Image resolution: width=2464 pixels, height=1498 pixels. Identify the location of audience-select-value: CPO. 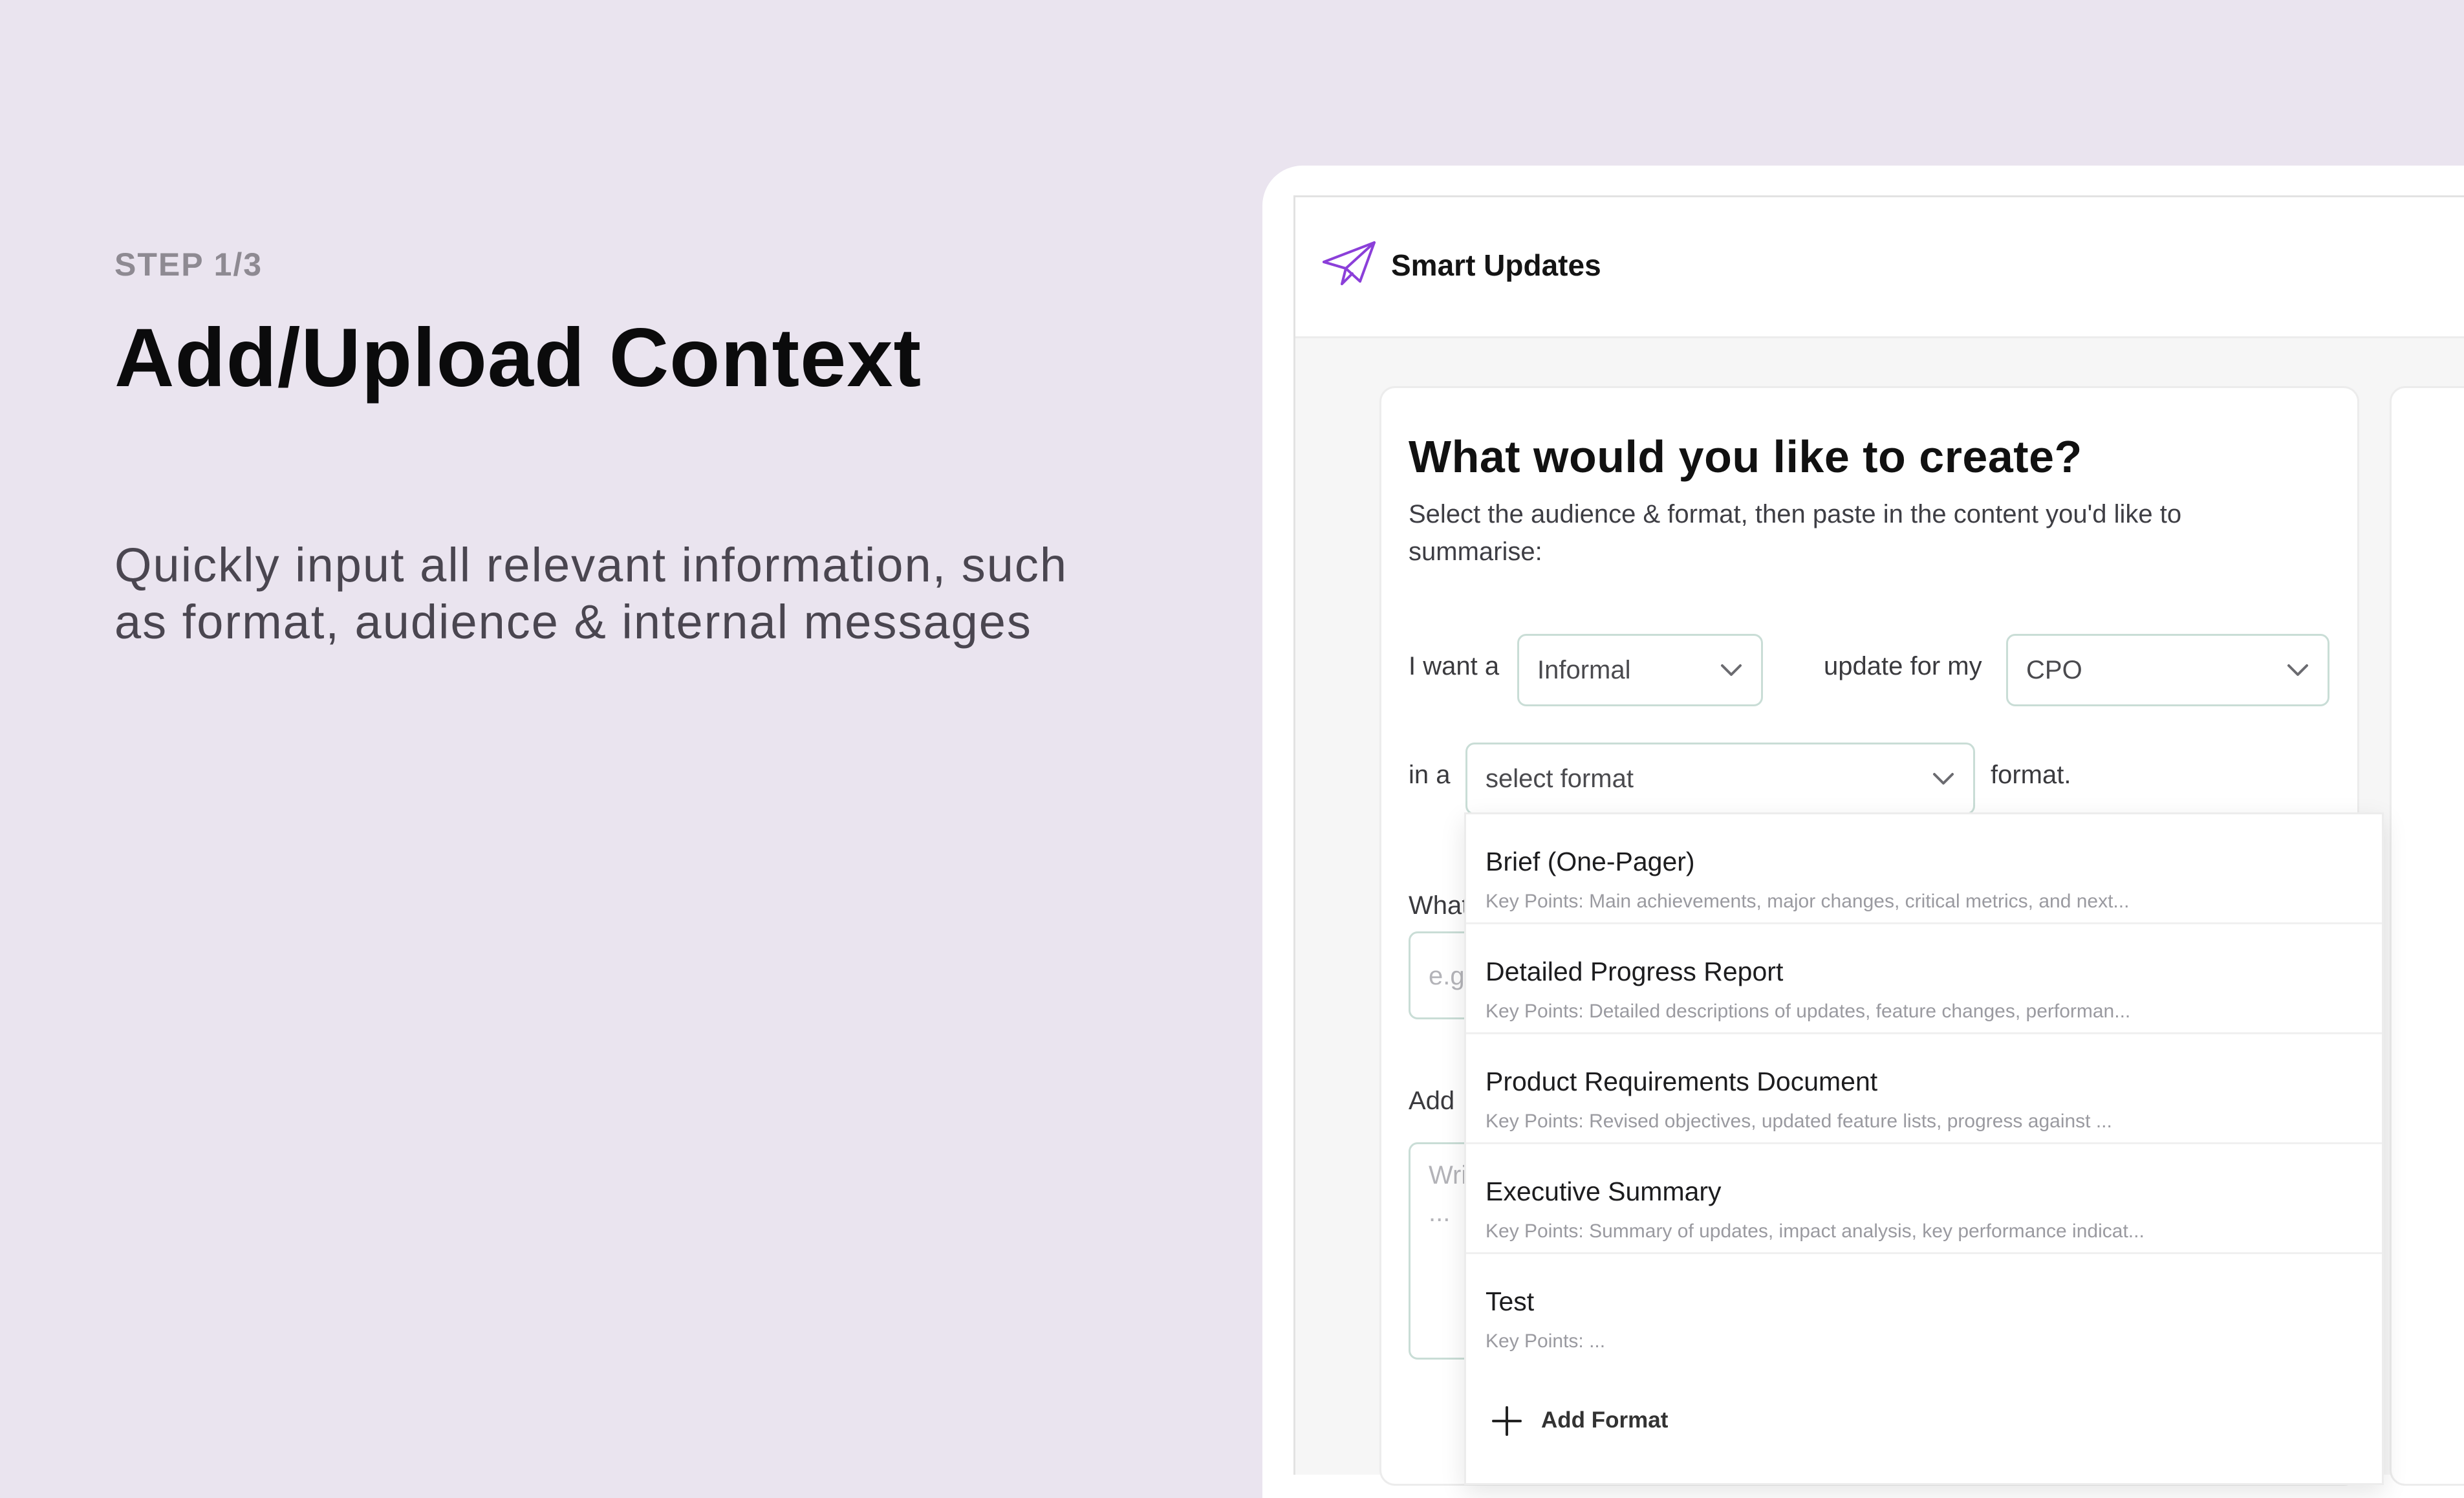
(2054, 670).